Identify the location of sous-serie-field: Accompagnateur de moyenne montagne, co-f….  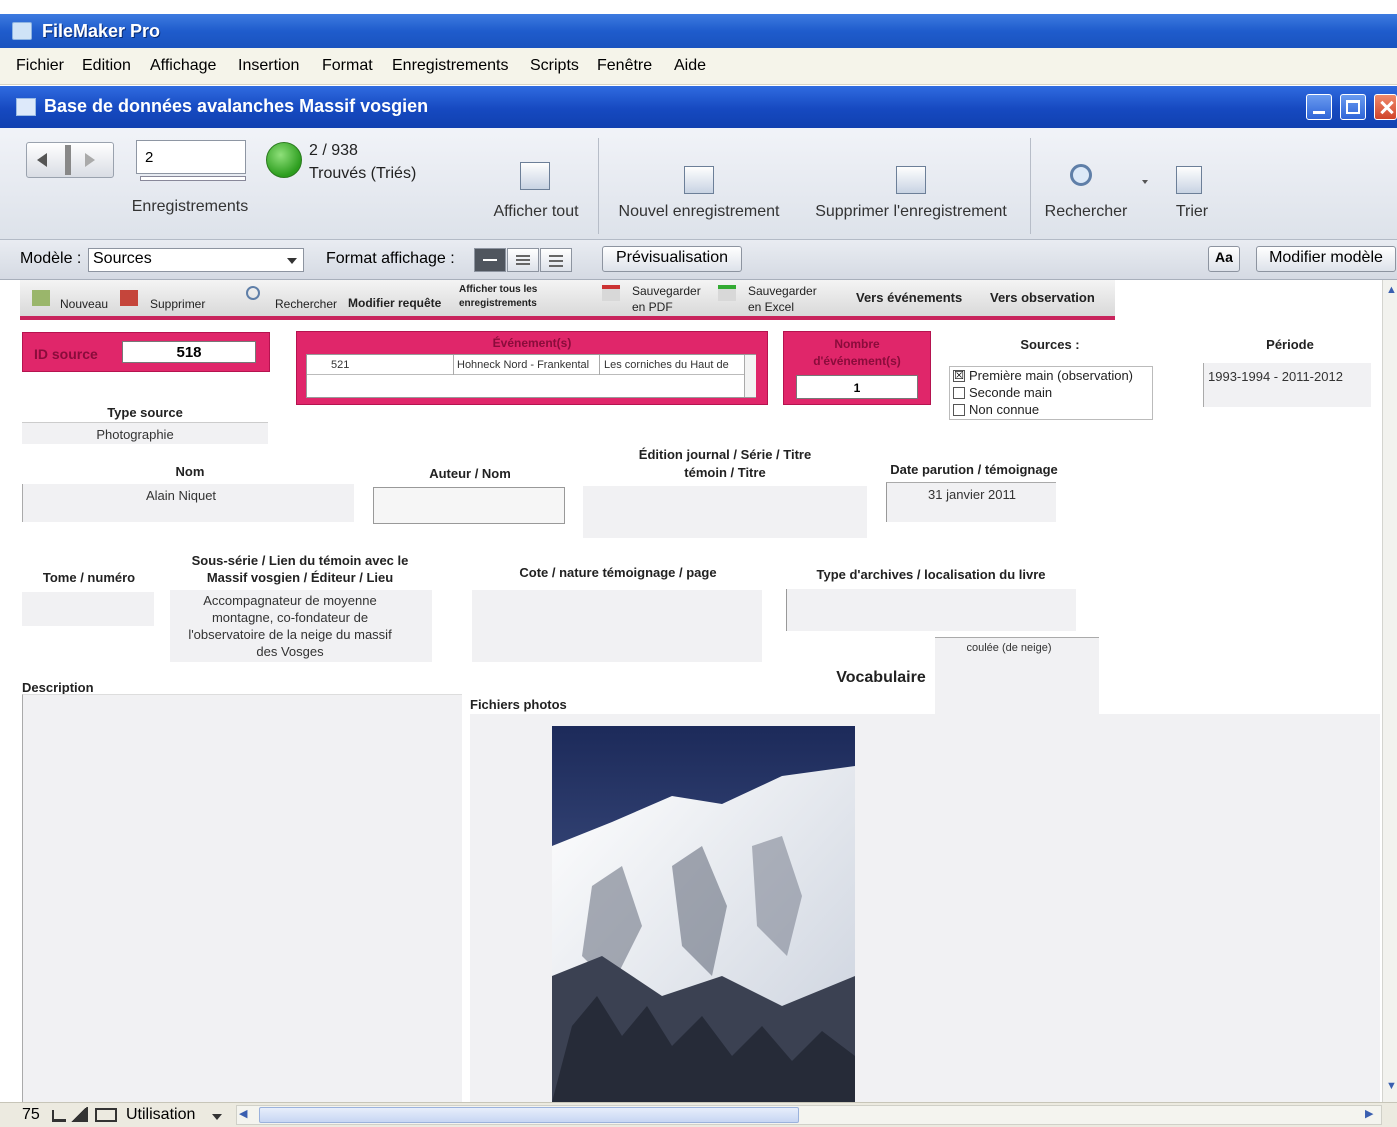
(301, 626).